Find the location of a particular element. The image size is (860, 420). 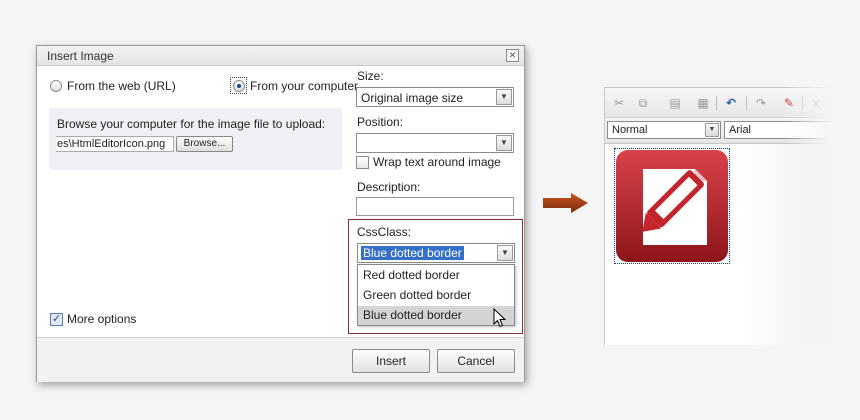

wrap-text-checkbox is located at coordinates (362, 162).